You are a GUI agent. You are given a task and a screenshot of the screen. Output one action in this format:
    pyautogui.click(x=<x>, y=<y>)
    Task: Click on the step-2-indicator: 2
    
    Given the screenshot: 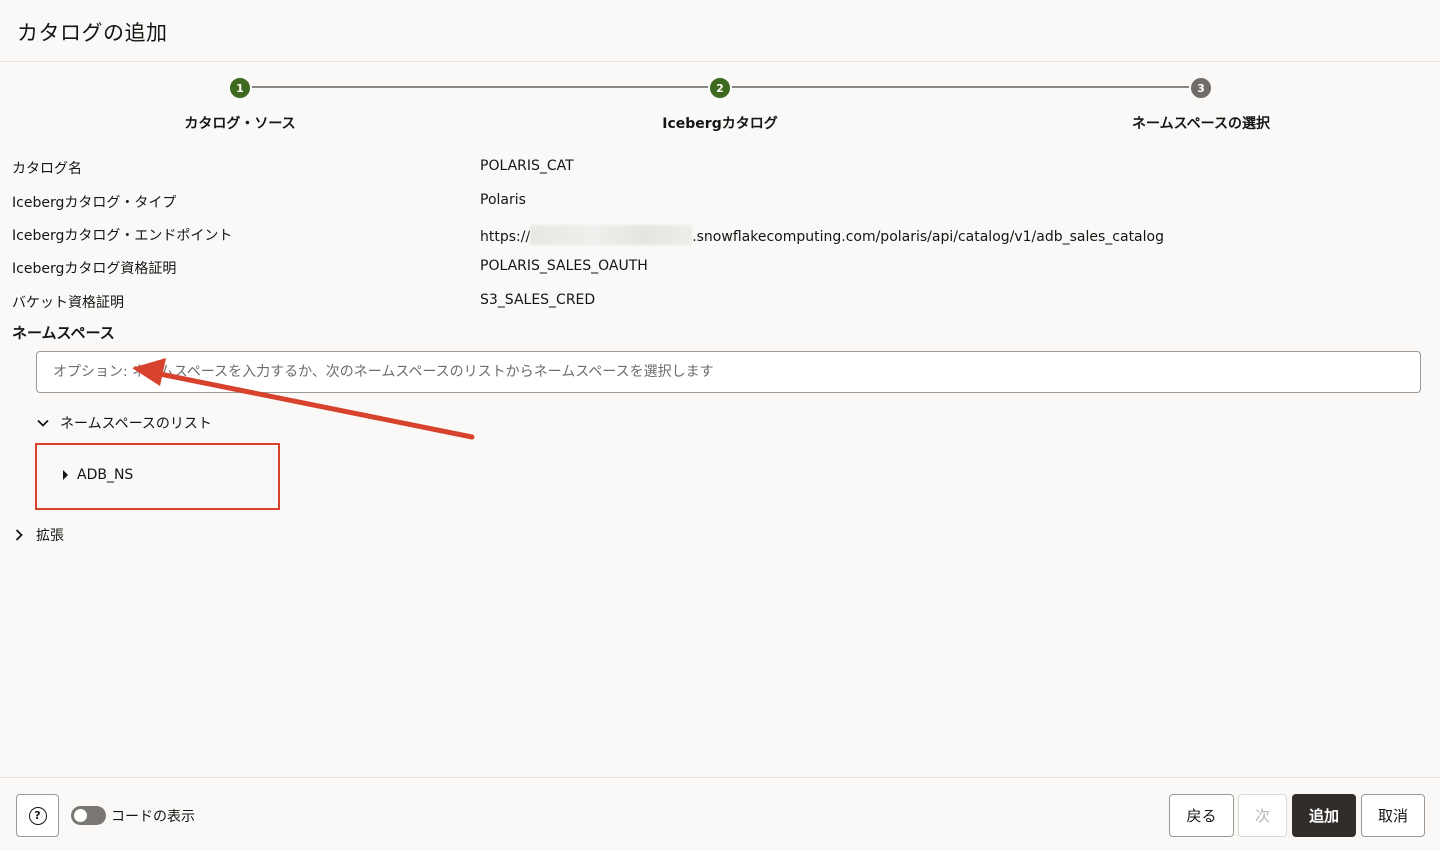 What is the action you would take?
    pyautogui.click(x=720, y=88)
    